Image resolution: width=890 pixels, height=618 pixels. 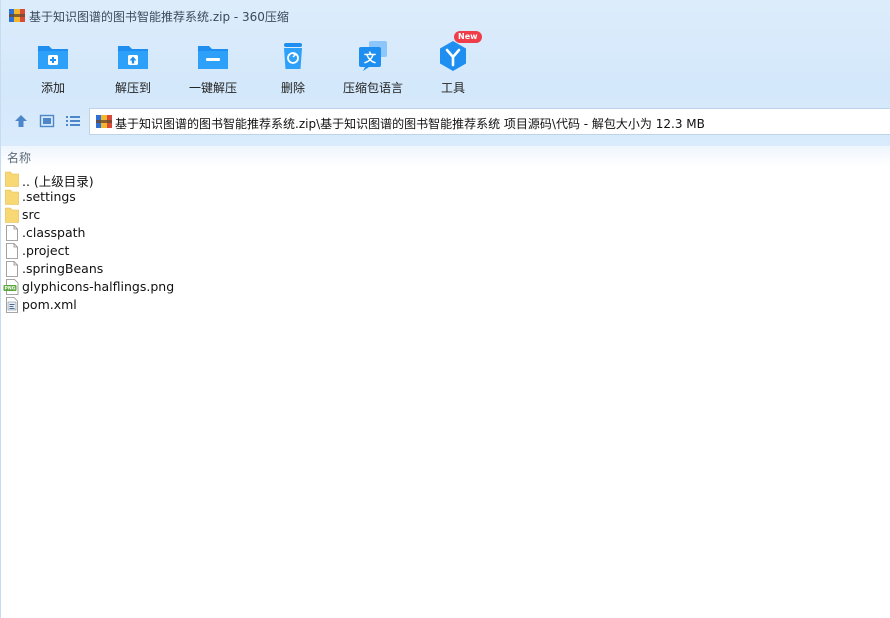 I want to click on svg-text: PNG, so click(x=10, y=289).